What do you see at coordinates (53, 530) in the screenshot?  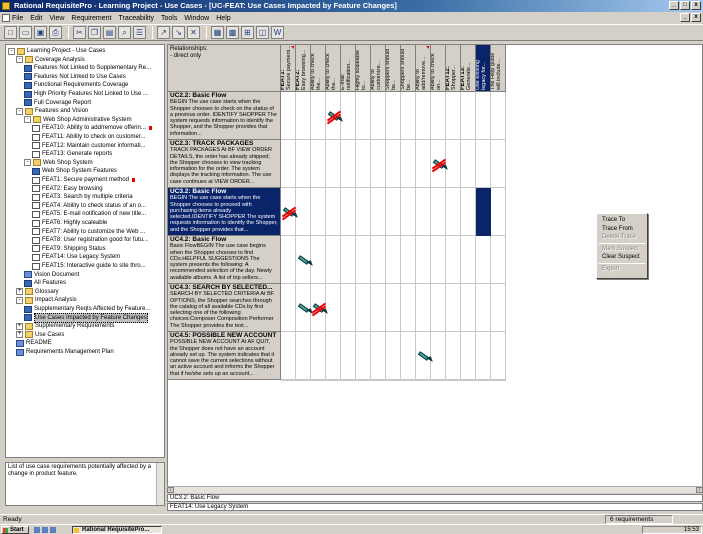 I see `browser-icon` at bounding box center [53, 530].